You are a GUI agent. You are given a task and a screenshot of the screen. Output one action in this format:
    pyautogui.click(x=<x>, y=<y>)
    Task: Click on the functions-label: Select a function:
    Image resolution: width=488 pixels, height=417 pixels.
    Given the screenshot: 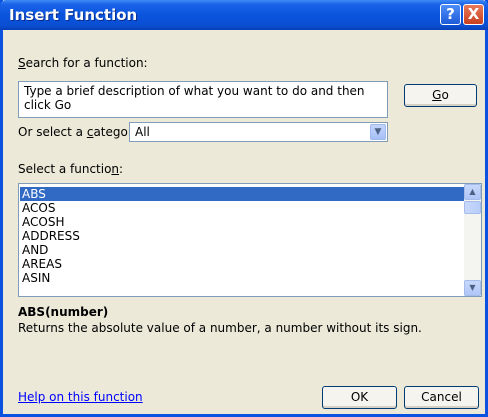 What is the action you would take?
    pyautogui.click(x=71, y=169)
    